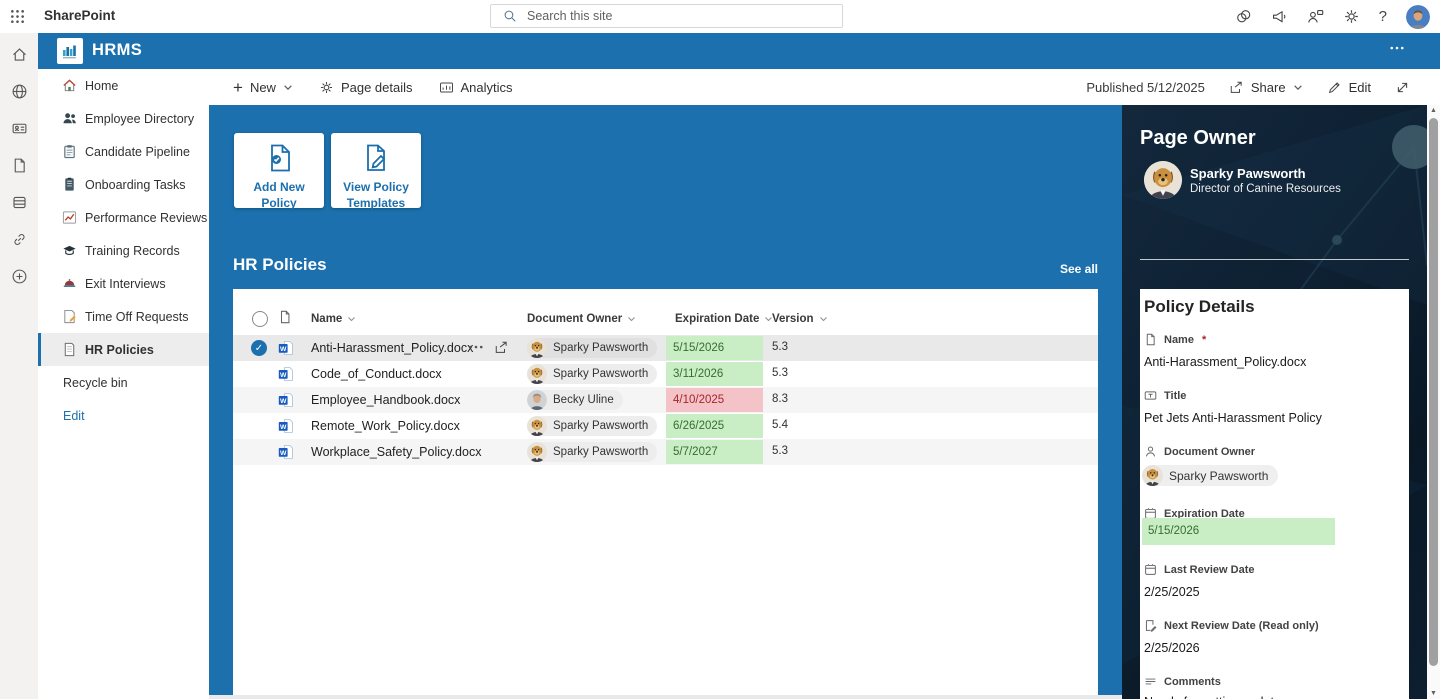 This screenshot has width=1440, height=699. I want to click on page-icon, so click(19, 165).